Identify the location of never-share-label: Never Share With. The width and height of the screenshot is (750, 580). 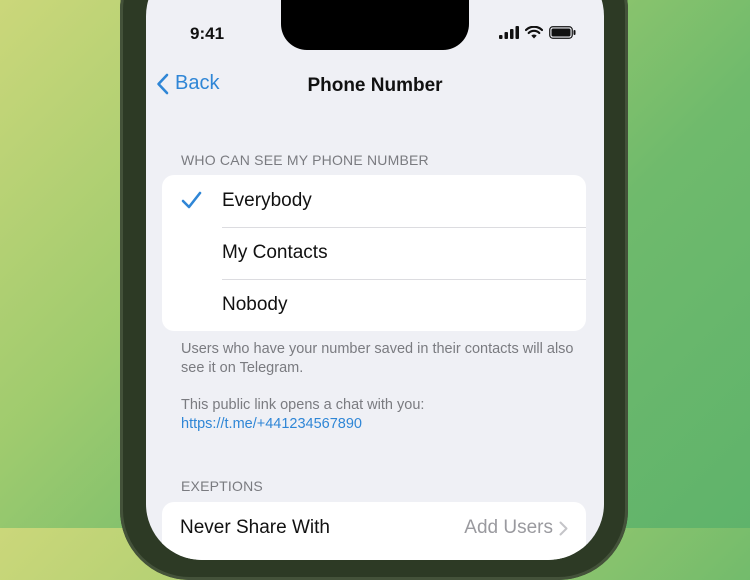
(255, 527).